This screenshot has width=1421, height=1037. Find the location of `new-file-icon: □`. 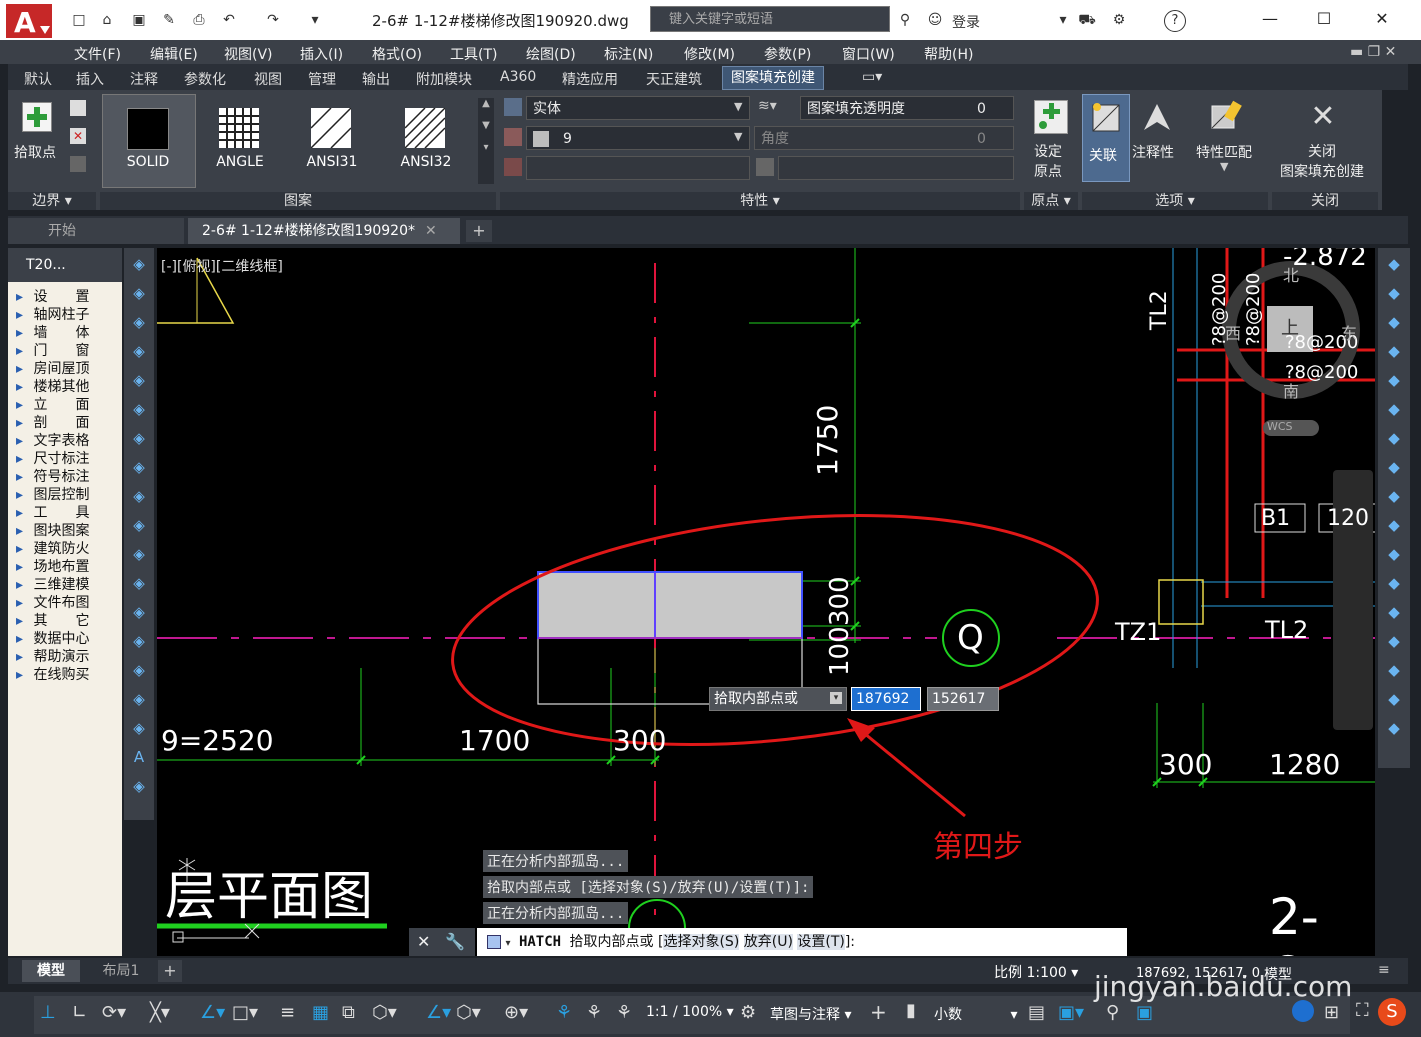

new-file-icon: □ is located at coordinates (79, 20).